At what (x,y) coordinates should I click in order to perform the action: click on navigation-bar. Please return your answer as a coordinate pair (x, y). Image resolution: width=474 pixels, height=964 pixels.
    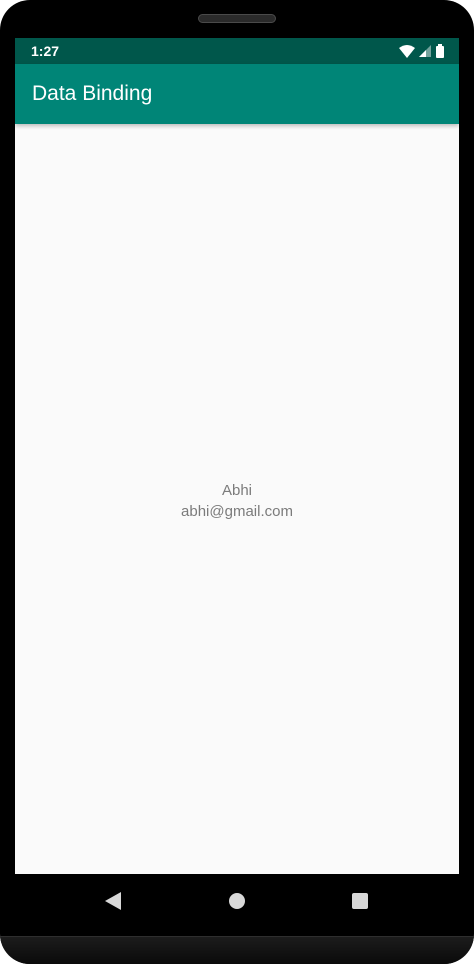
    Looking at the image, I should click on (237, 901).